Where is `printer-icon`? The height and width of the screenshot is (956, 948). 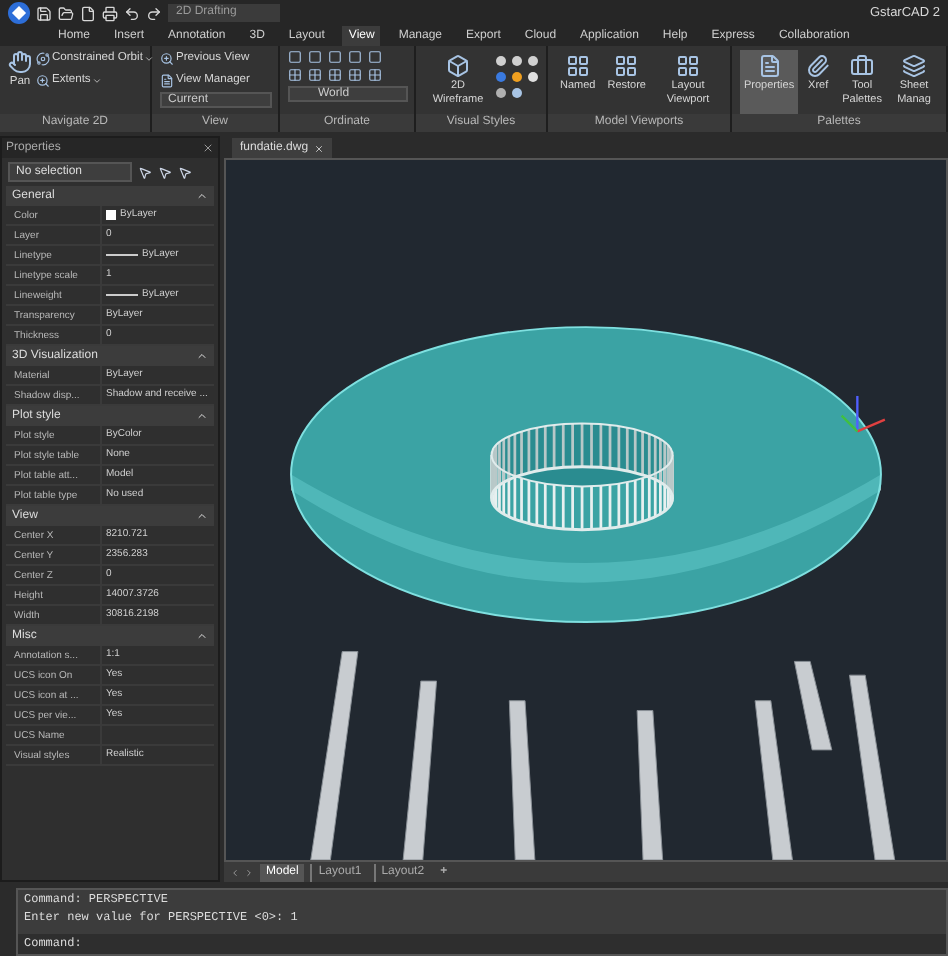 printer-icon is located at coordinates (110, 13).